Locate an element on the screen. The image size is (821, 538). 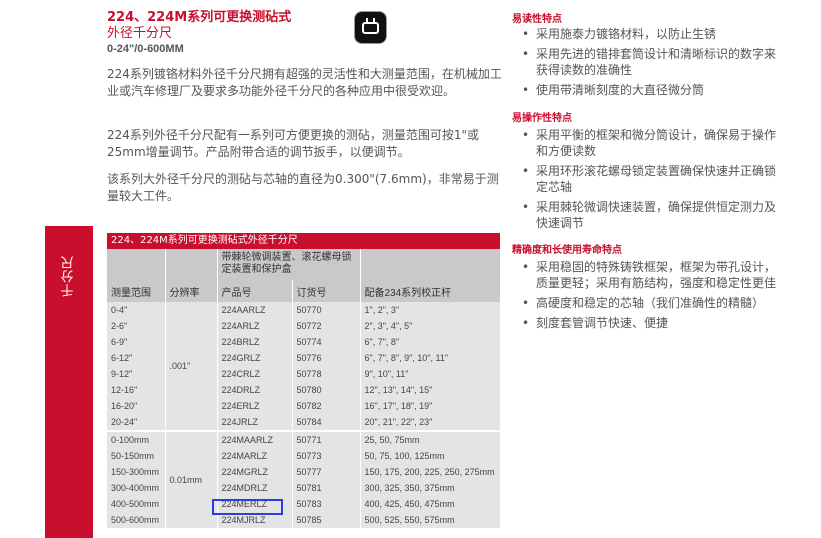
list-item: 采用施泰力镀铬材料，以防止生锈 is located at coordinates (644, 34).